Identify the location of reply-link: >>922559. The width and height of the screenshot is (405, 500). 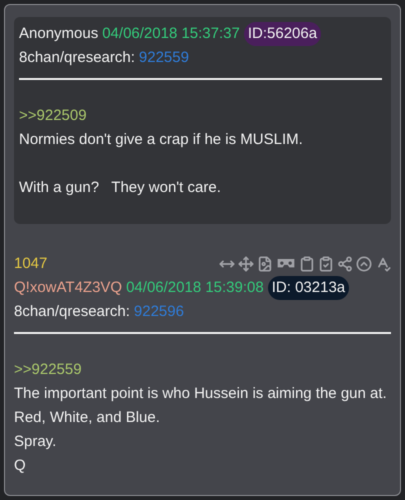
(202, 370).